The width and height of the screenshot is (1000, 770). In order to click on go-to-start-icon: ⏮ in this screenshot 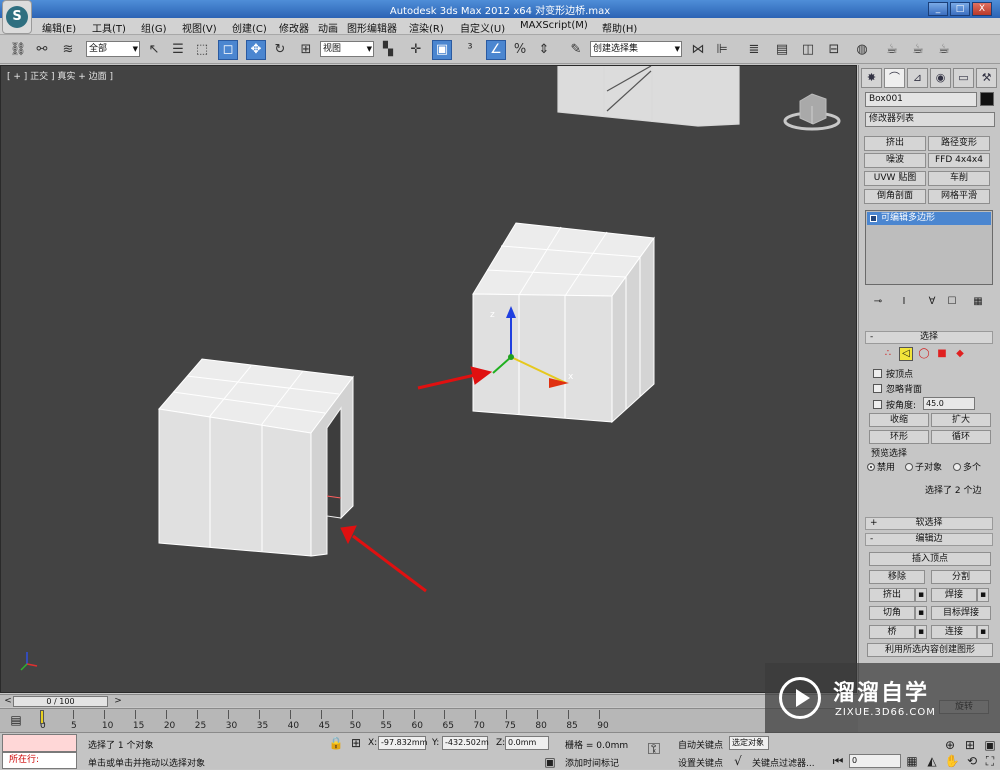, I will do `click(838, 761)`.